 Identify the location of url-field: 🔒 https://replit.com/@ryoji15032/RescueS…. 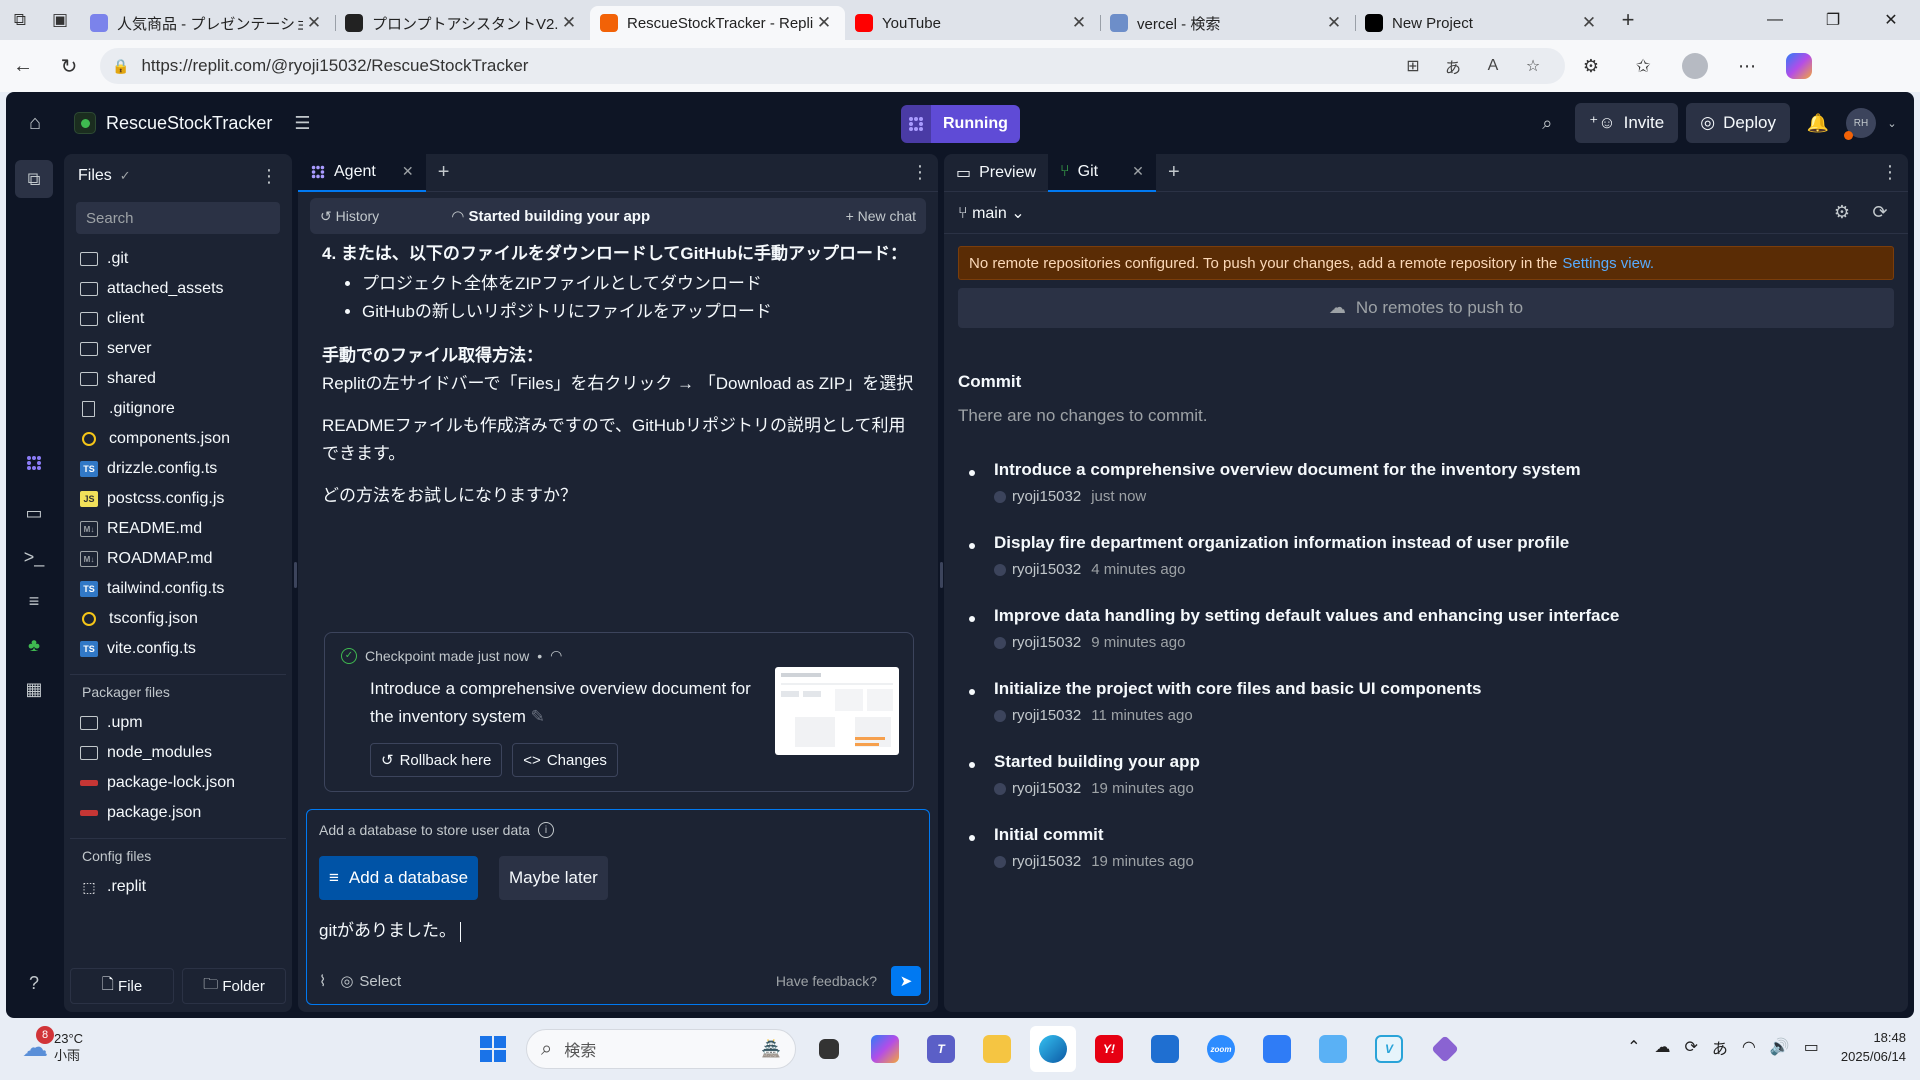
(832, 66).